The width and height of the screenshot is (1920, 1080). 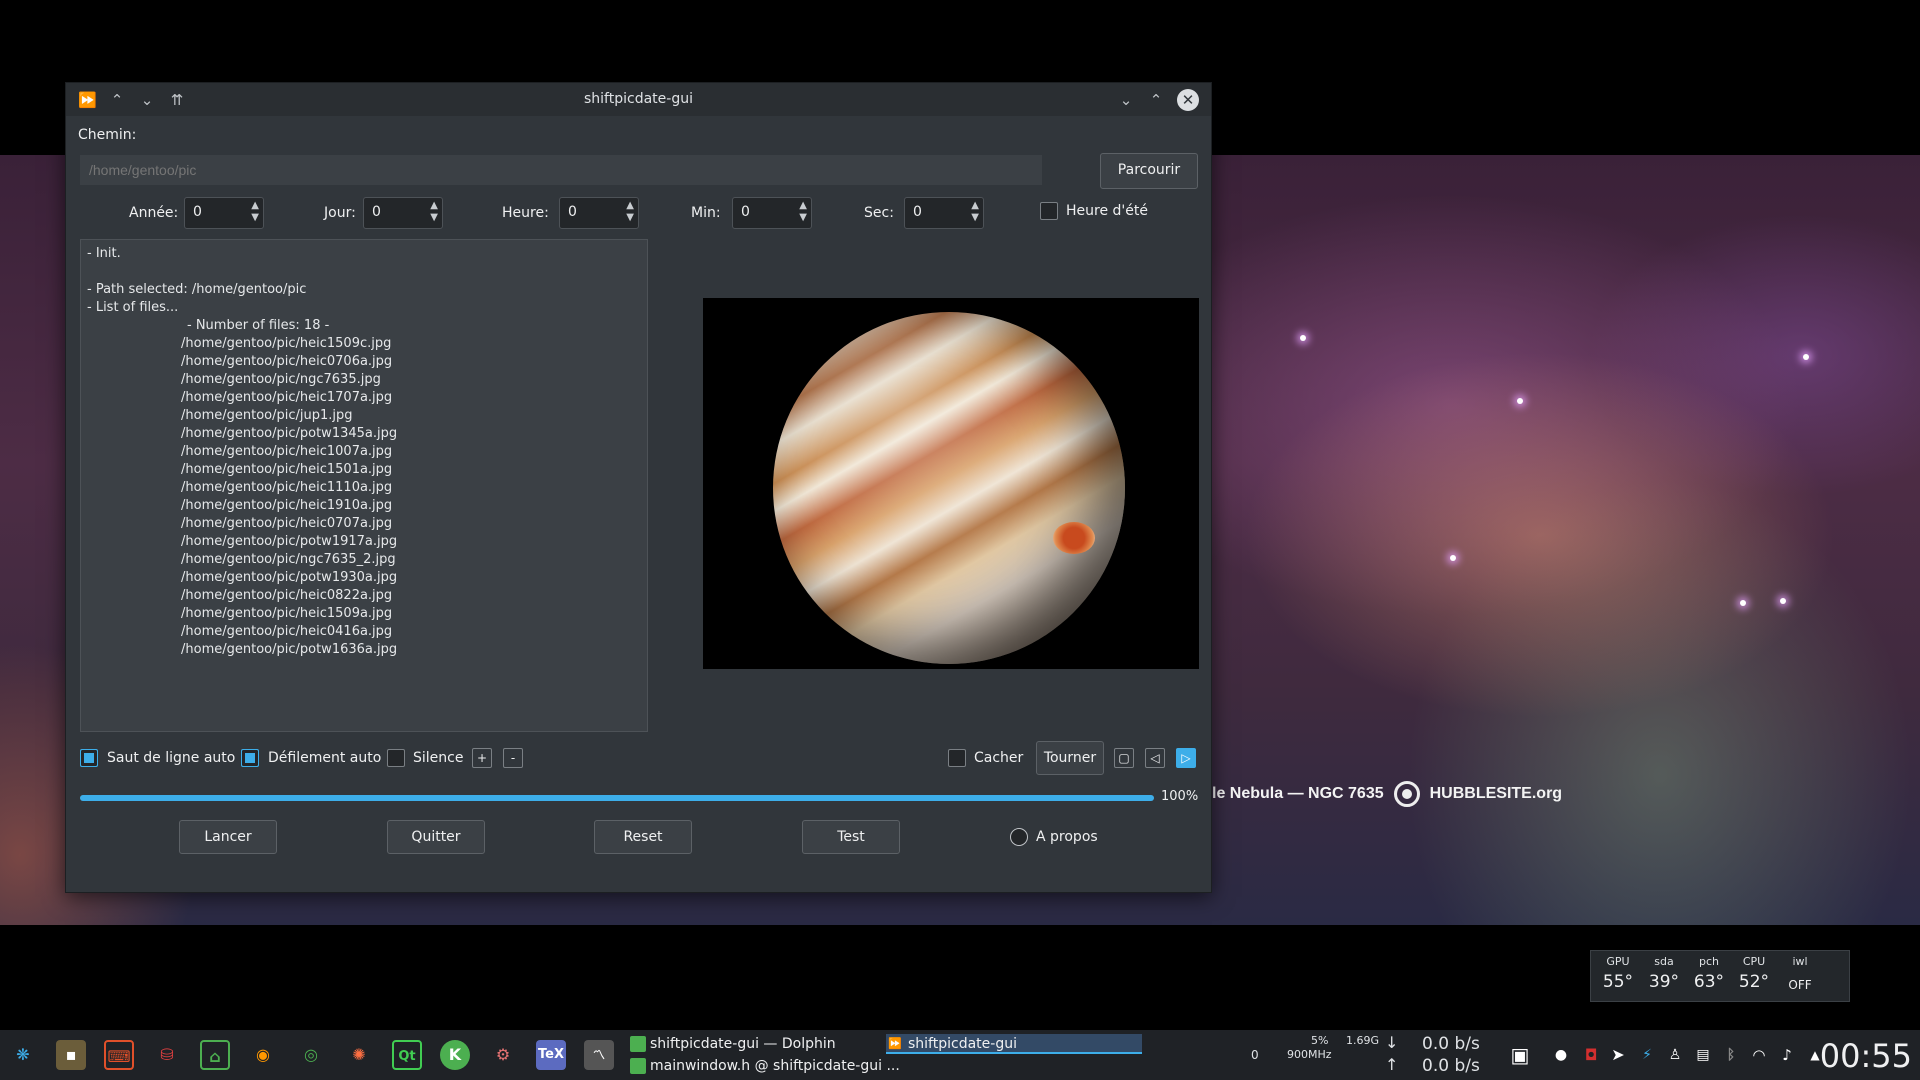 I want to click on next-image-icon: ▷, so click(x=1186, y=758).